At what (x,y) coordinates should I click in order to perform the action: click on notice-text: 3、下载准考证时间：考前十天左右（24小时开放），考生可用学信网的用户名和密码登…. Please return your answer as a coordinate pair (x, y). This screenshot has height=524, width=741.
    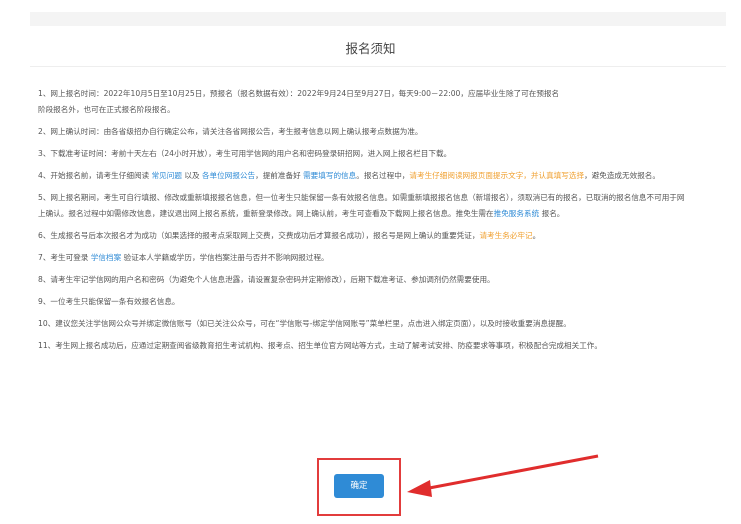
    Looking at the image, I should click on (245, 153).